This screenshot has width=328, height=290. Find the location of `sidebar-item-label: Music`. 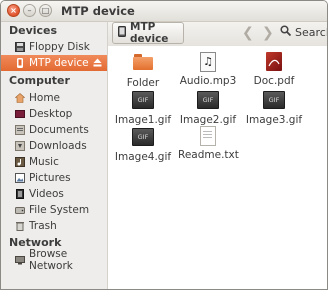

sidebar-item-label: Music is located at coordinates (44, 162).